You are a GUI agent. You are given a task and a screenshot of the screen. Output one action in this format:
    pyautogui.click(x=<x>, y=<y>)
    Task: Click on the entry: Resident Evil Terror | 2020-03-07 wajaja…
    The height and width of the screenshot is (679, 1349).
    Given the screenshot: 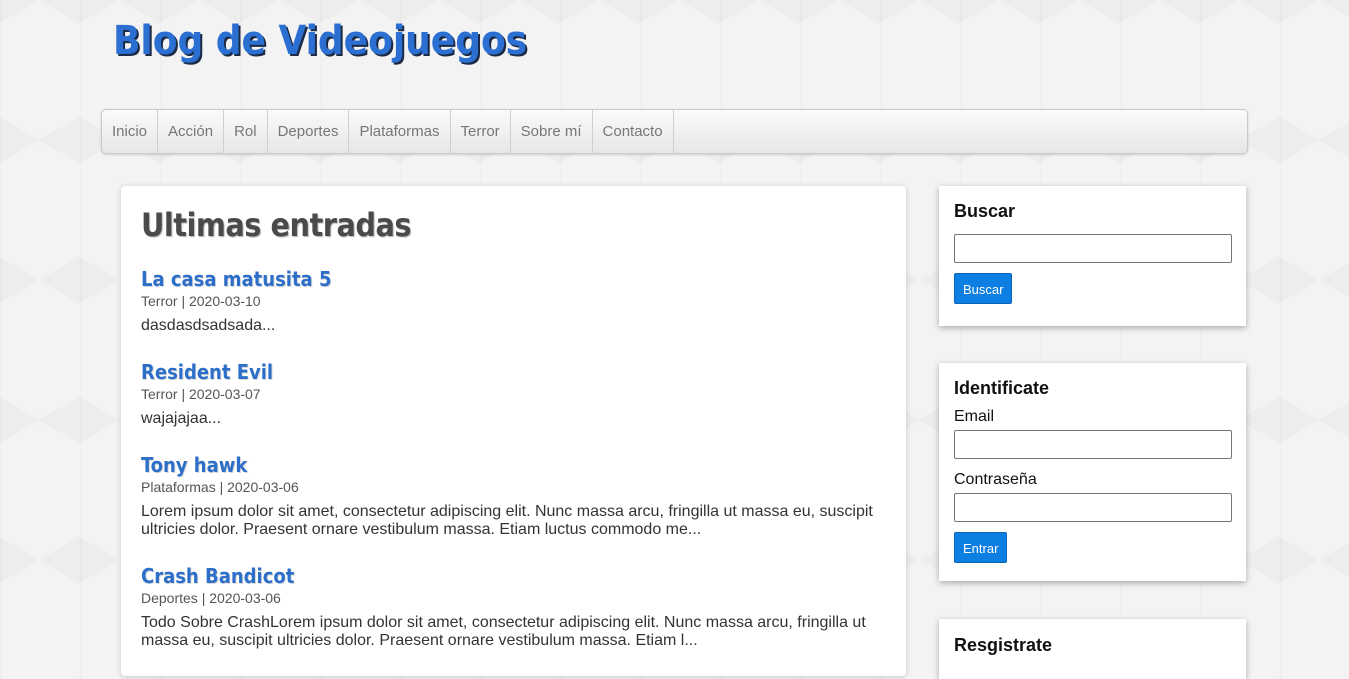 What is the action you would take?
    pyautogui.click(x=513, y=393)
    